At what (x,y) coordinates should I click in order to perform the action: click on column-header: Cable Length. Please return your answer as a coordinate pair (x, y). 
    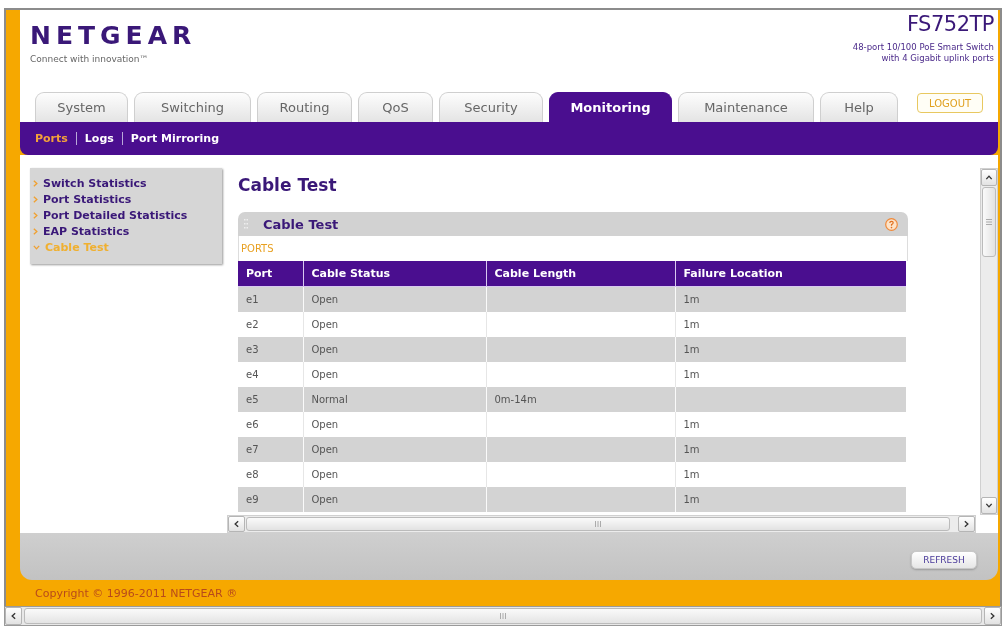
    Looking at the image, I should click on (580, 274).